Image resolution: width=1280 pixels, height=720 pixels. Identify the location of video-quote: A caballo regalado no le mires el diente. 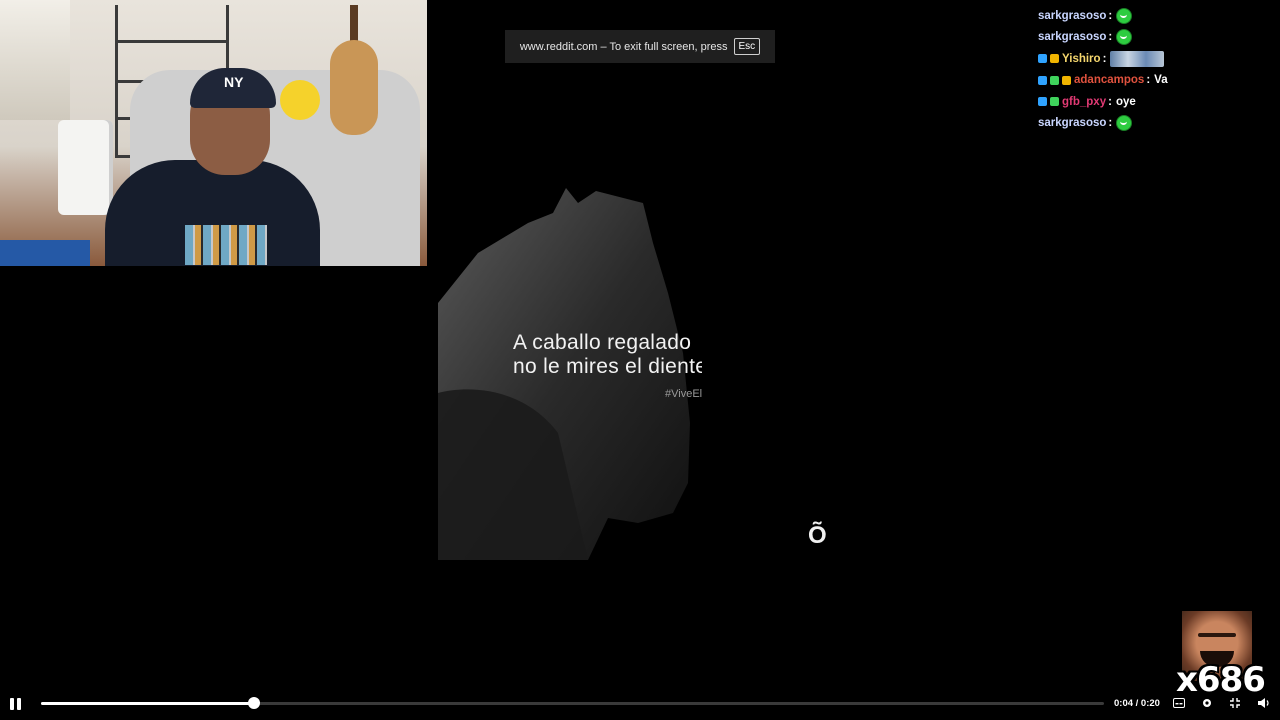
(607, 355).